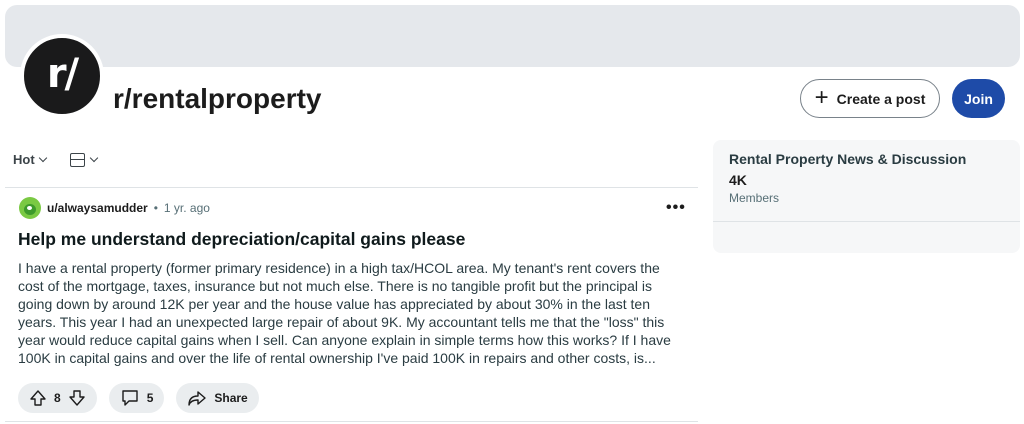 Image resolution: width=1024 pixels, height=424 pixels. I want to click on username-link: u/alwaysamudder, so click(97, 208).